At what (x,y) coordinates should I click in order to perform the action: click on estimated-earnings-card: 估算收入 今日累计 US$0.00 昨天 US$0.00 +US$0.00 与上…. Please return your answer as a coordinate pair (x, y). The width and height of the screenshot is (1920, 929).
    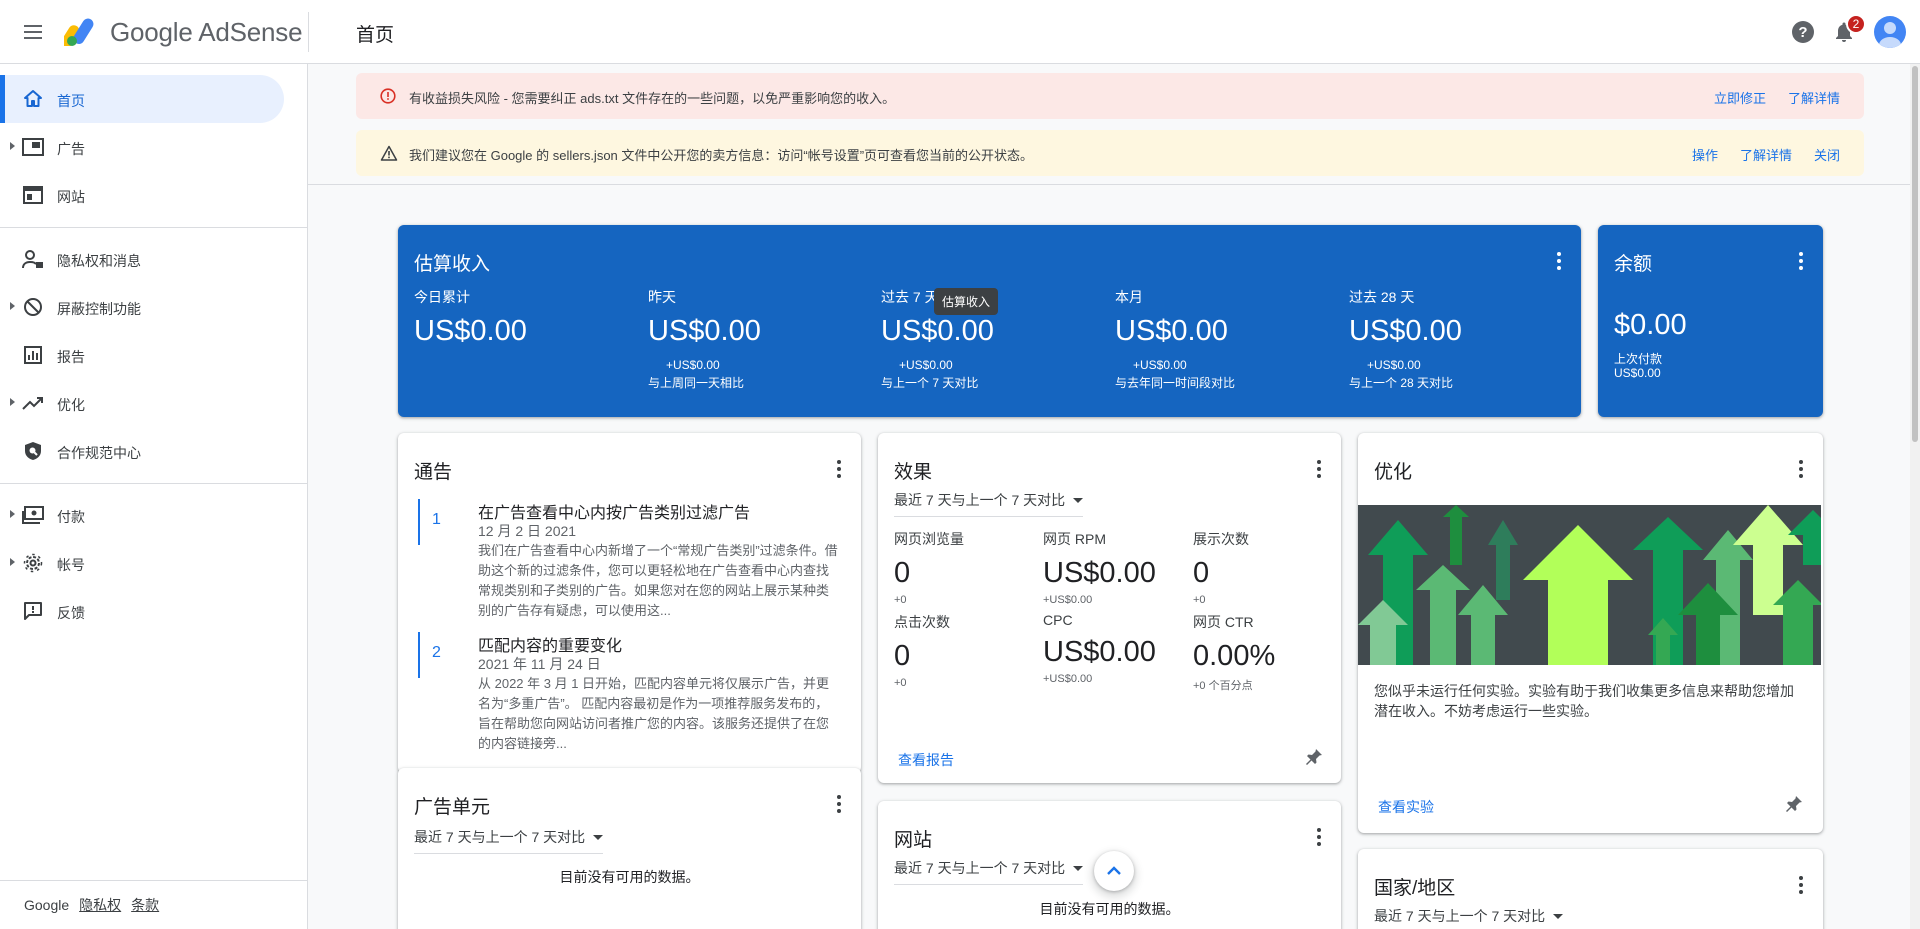
    Looking at the image, I should click on (989, 321).